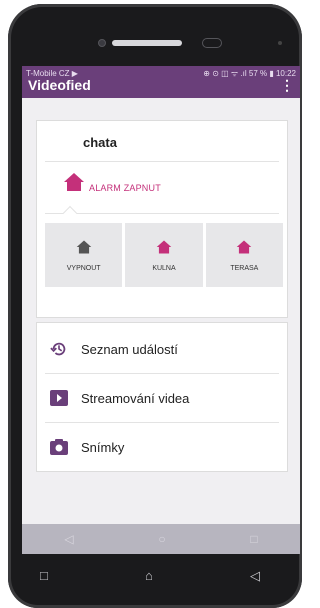  Describe the element at coordinates (244, 268) in the screenshot. I see `zone-label: TERASA` at that location.